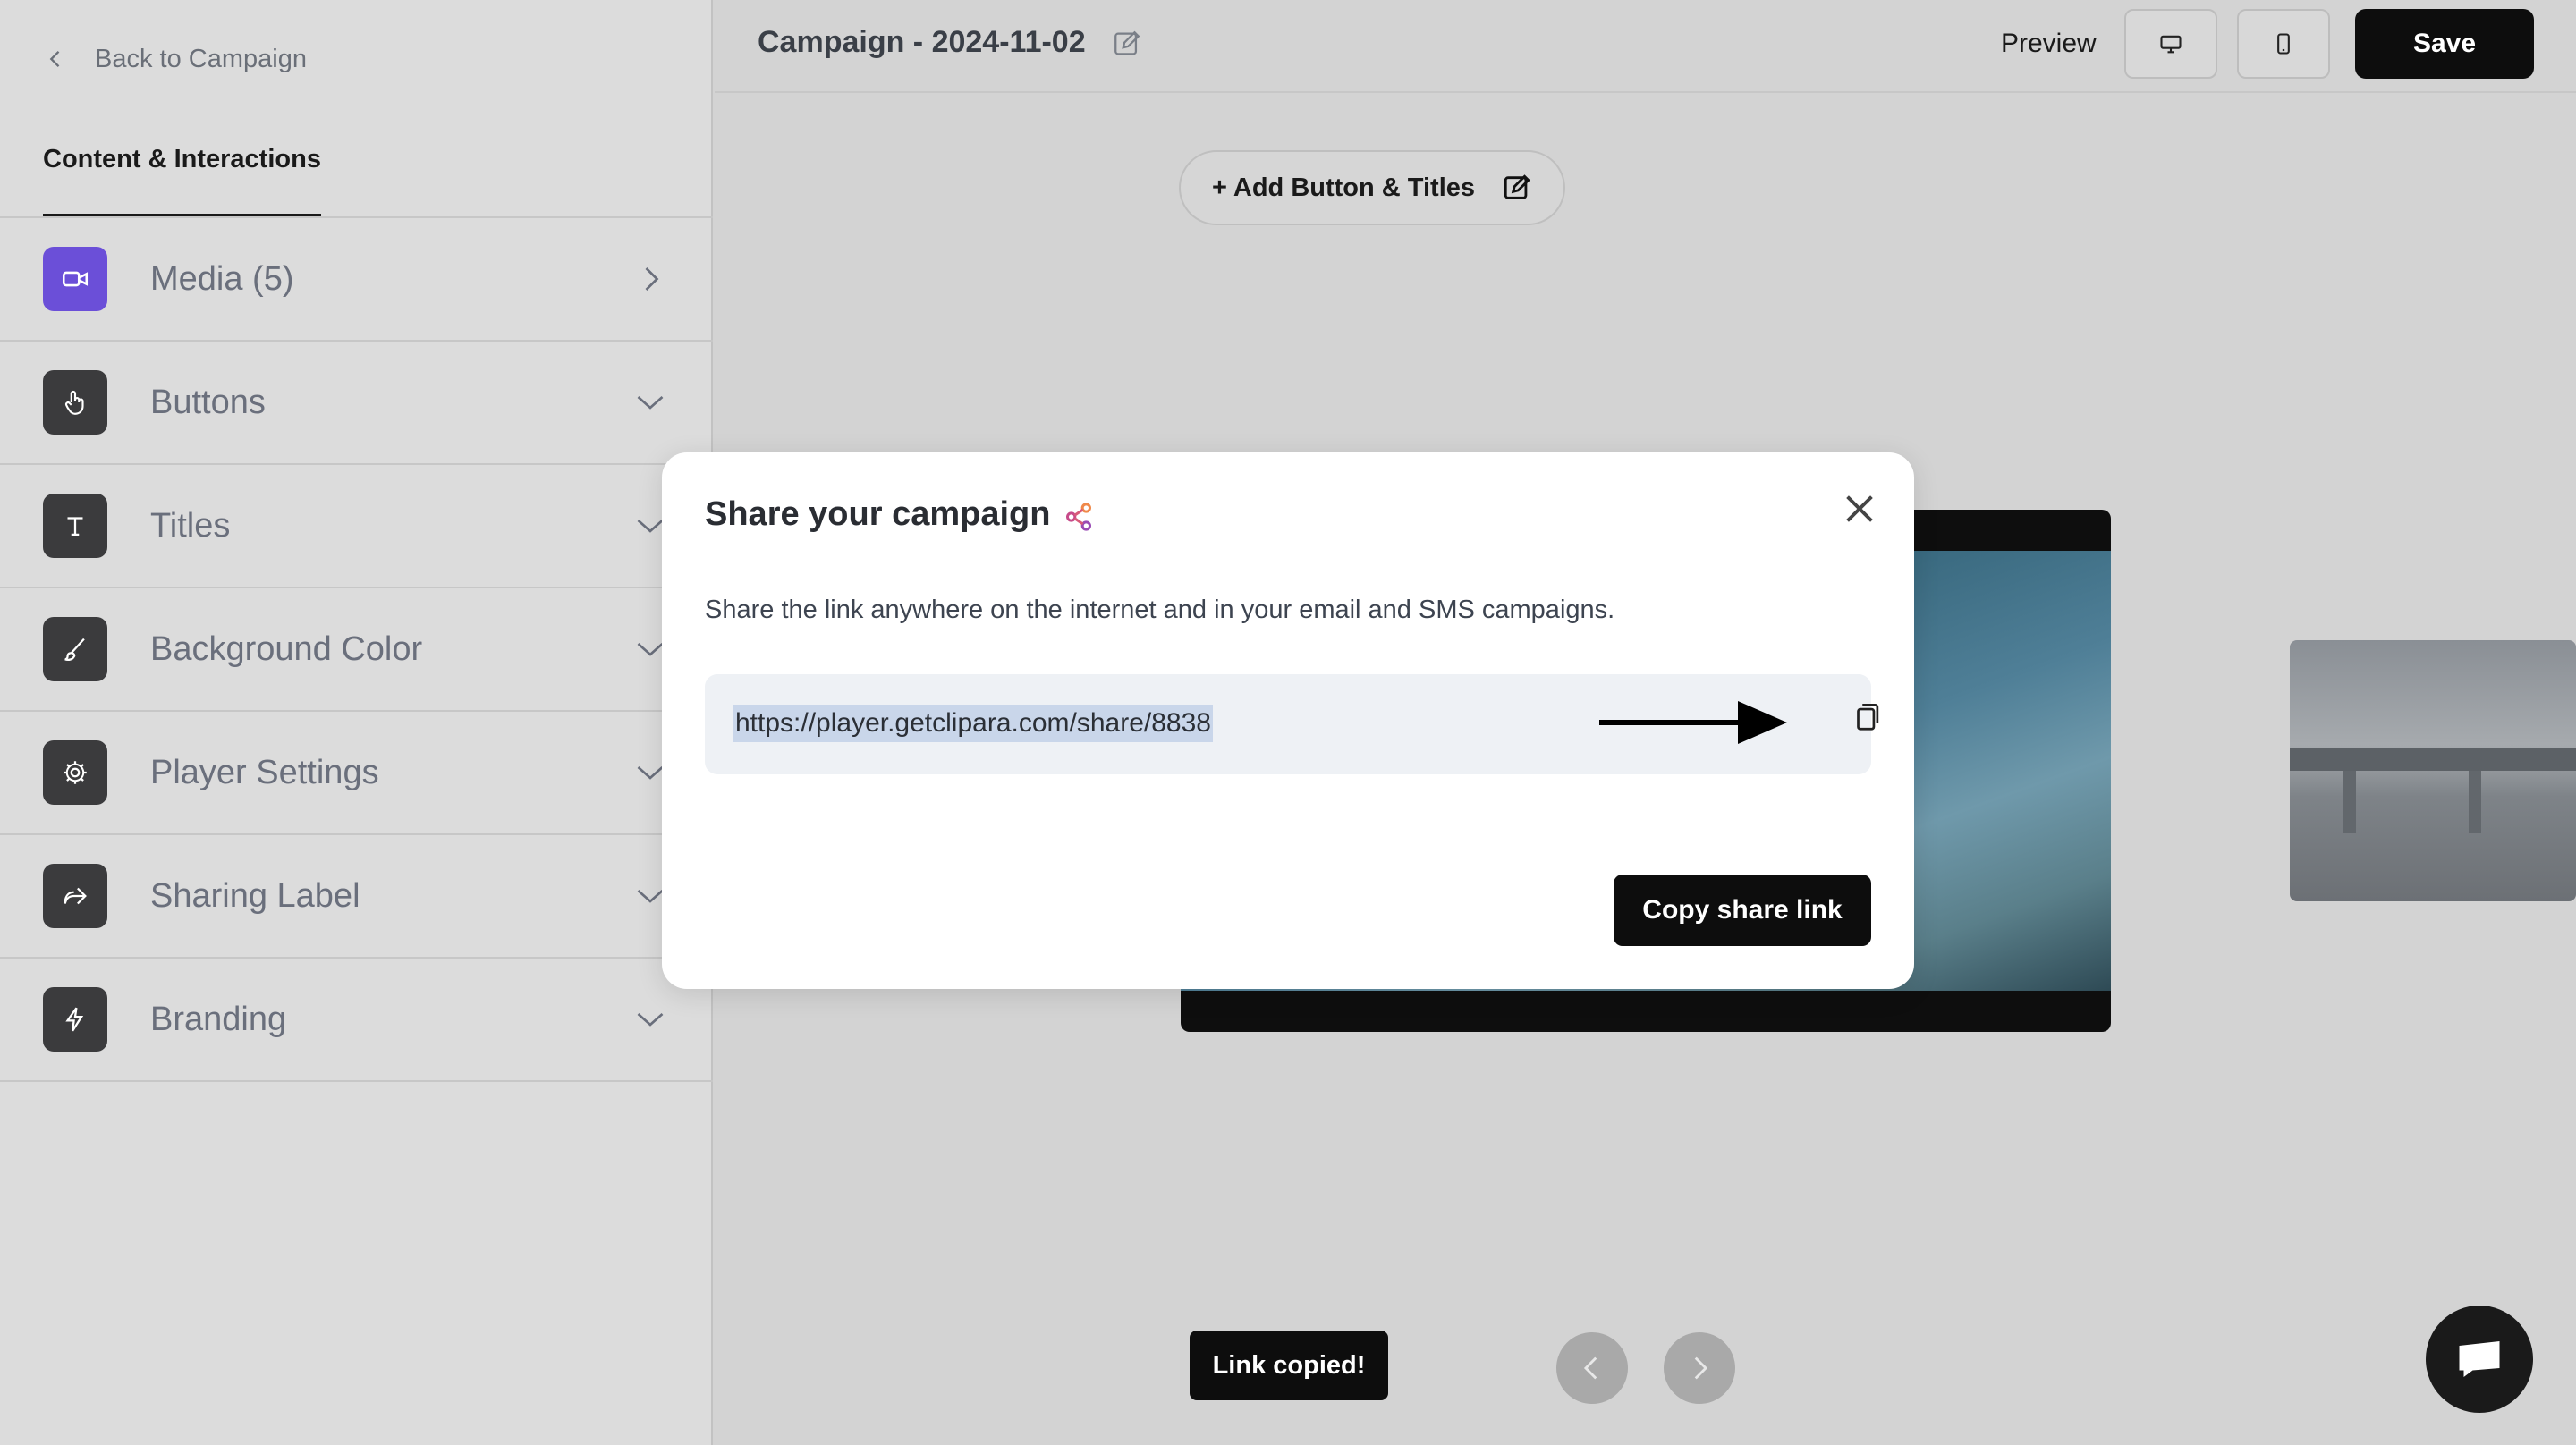 This screenshot has width=2576, height=1445. Describe the element at coordinates (356, 526) in the screenshot. I see `sidebar-item-titles: Titles` at that location.